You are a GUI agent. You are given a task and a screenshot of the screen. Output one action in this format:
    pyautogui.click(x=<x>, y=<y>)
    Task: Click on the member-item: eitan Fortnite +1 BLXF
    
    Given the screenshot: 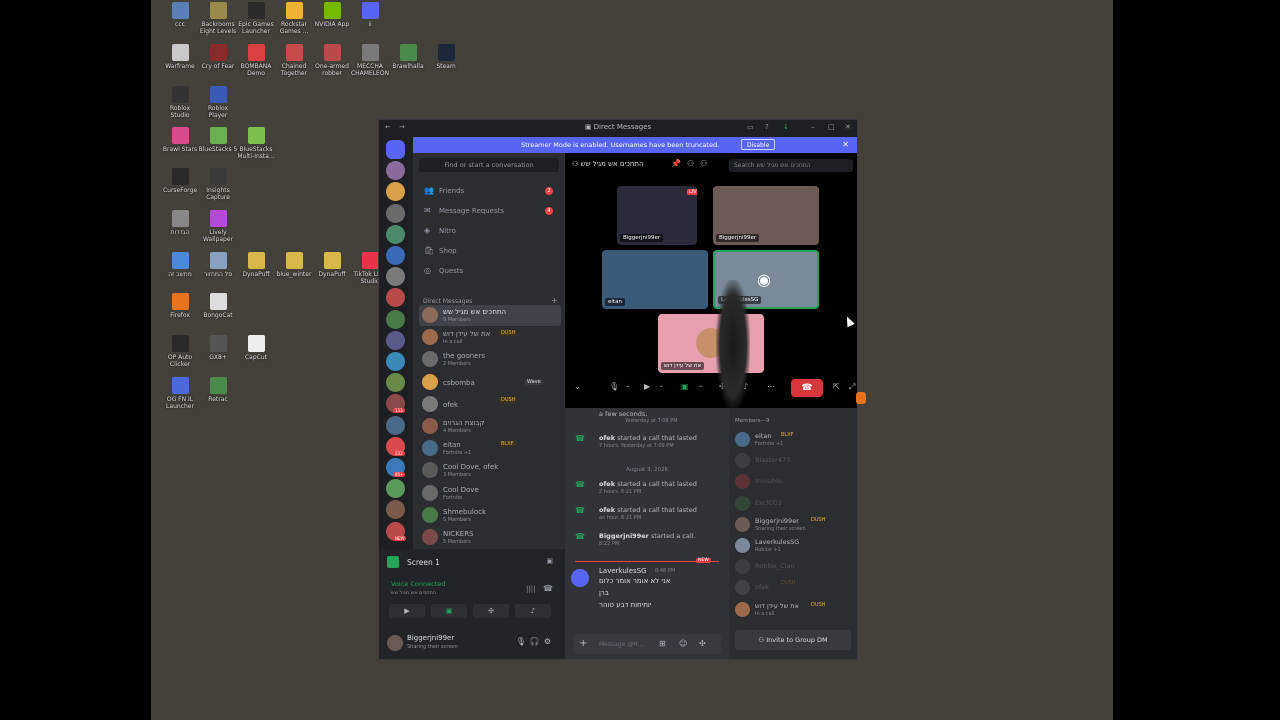 What is the action you would take?
    pyautogui.click(x=794, y=440)
    